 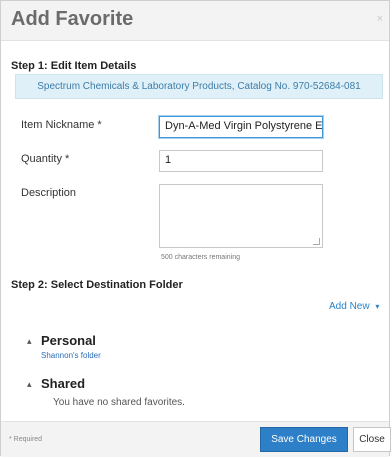 I want to click on save-changes-button: Save Changes, so click(x=304, y=439).